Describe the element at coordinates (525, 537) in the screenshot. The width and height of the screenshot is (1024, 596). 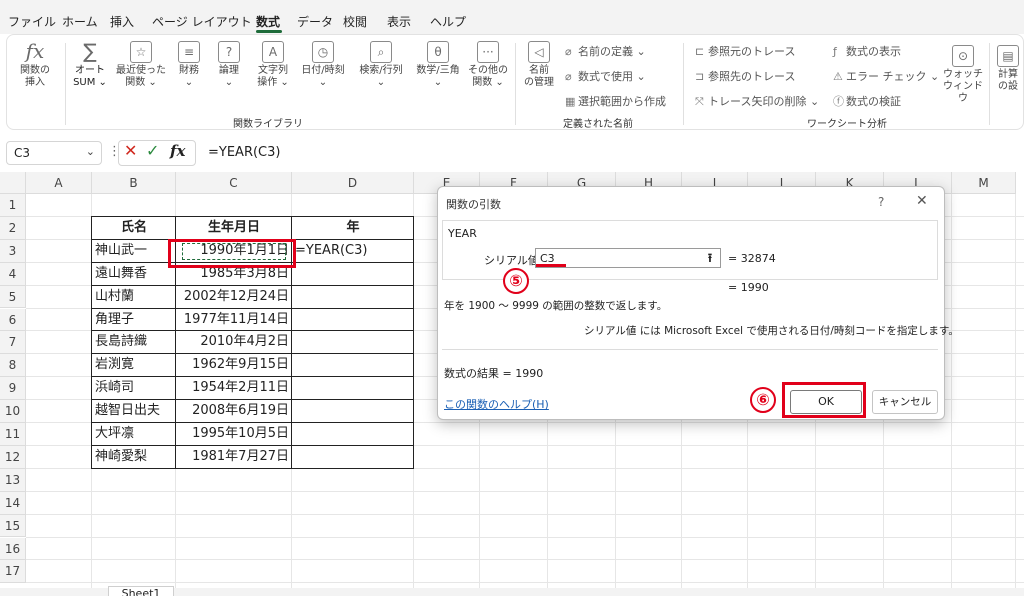
I see `gridline` at that location.